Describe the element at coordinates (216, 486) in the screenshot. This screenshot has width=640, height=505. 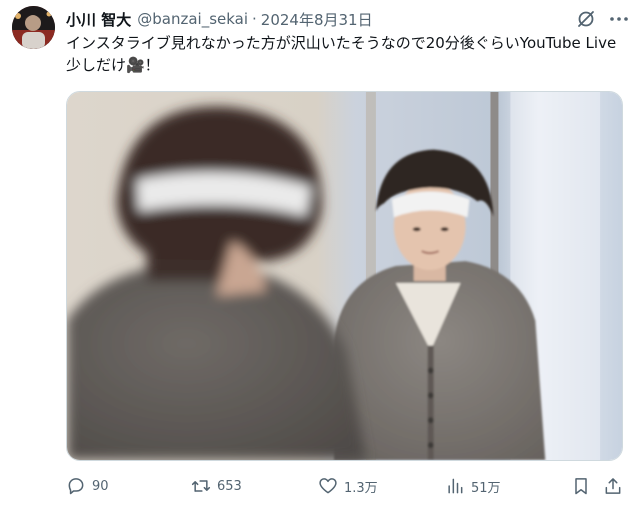
I see `retweet-button: 653` at that location.